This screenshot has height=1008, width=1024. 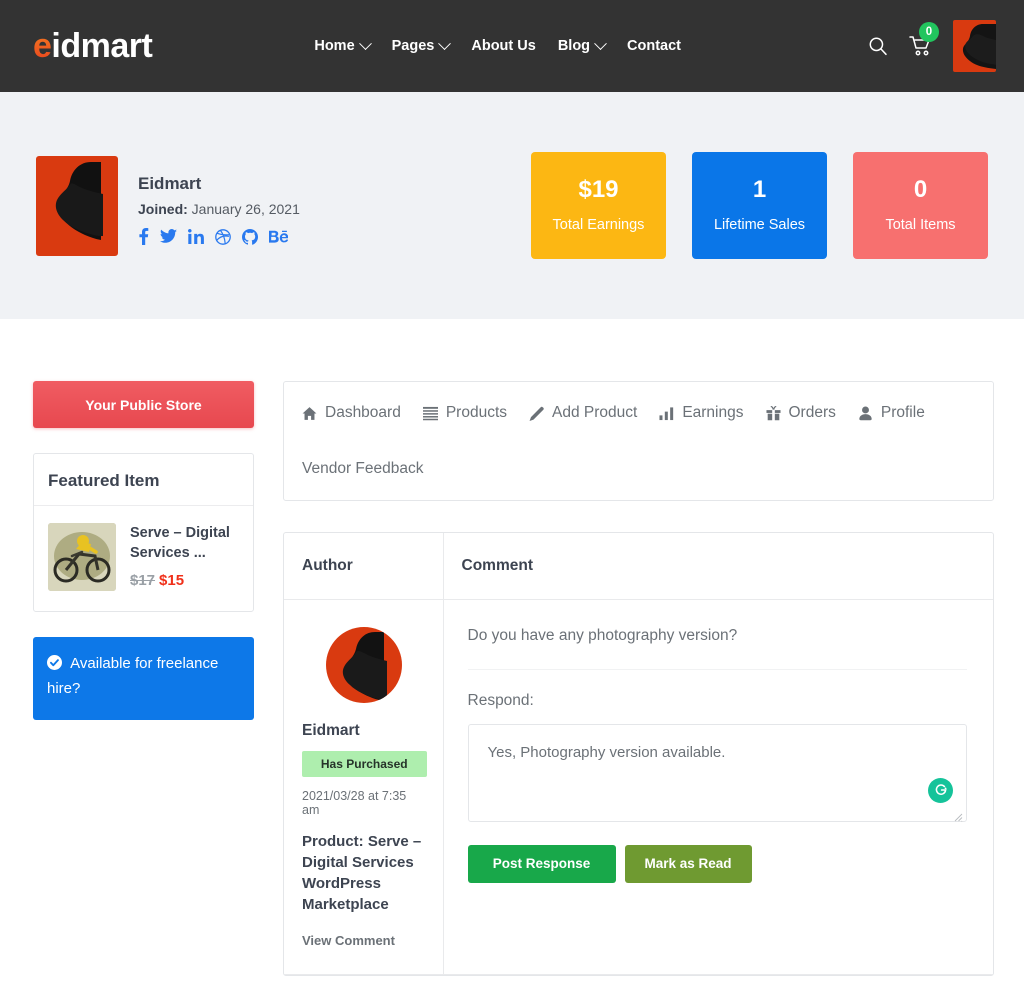 I want to click on tab-orders: Orders, so click(x=800, y=413).